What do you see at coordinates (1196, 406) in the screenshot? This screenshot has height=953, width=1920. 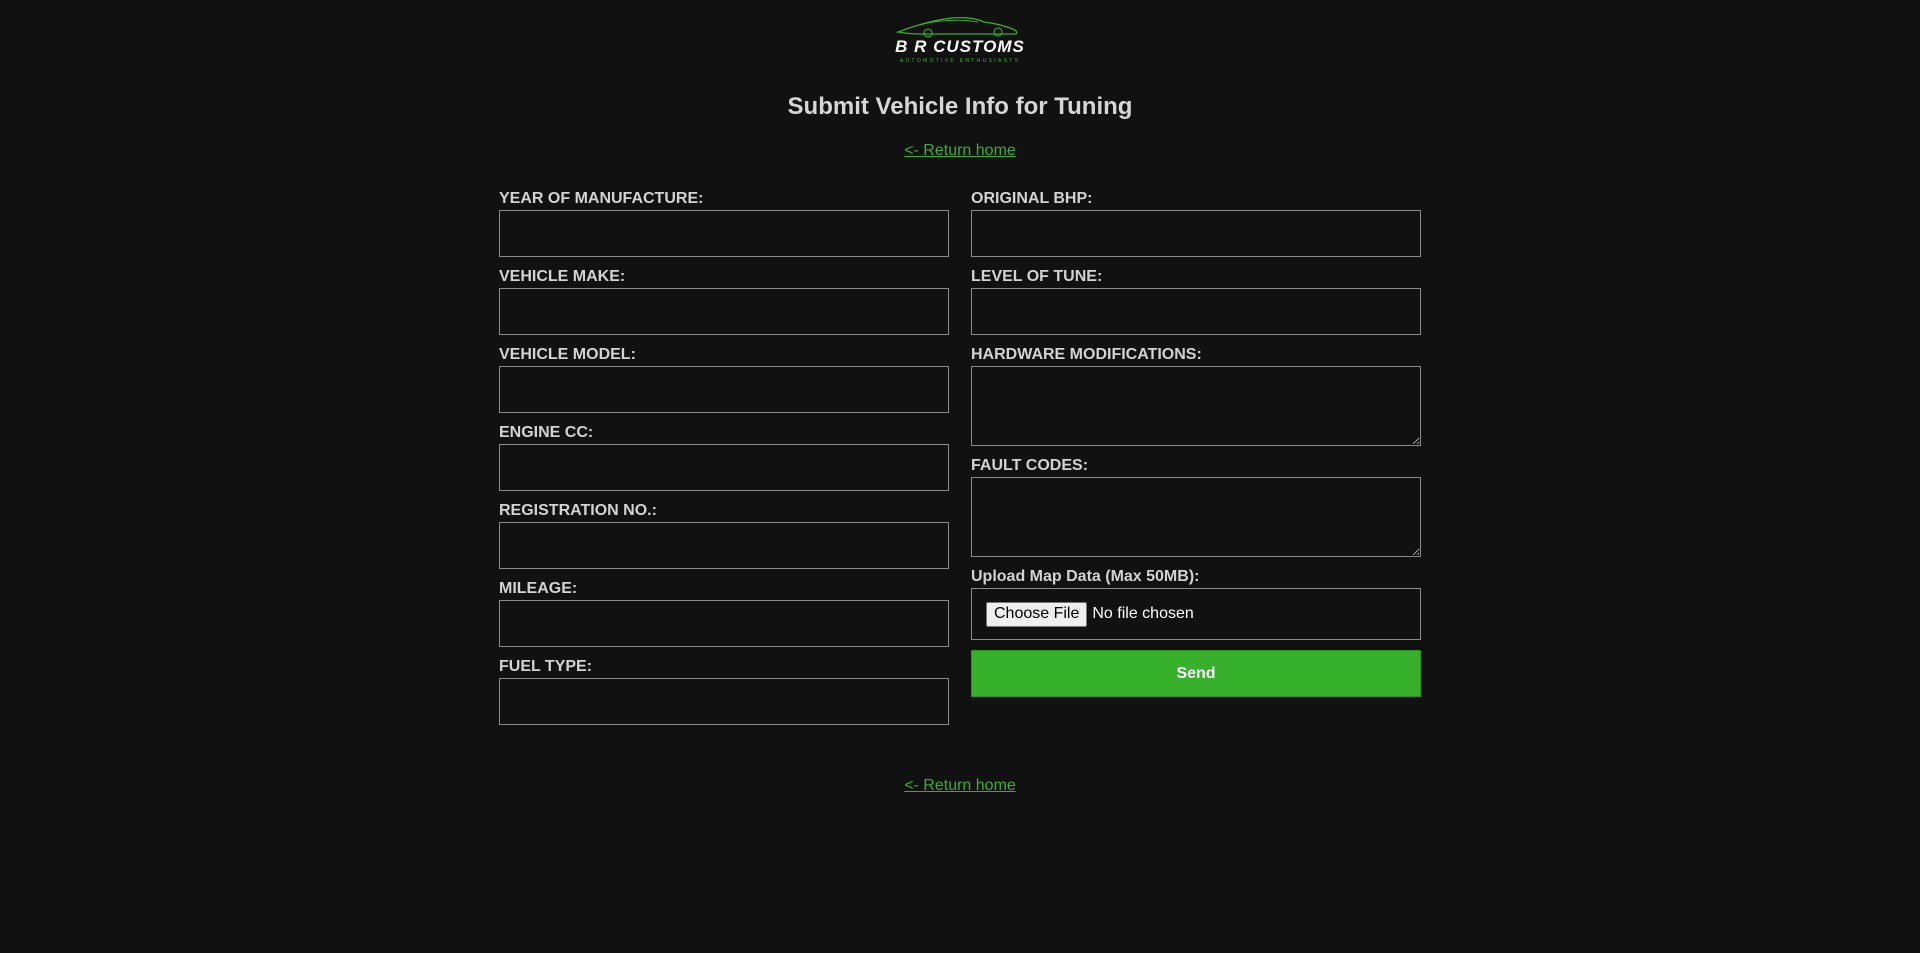 I see `hardware-modifications-textarea` at bounding box center [1196, 406].